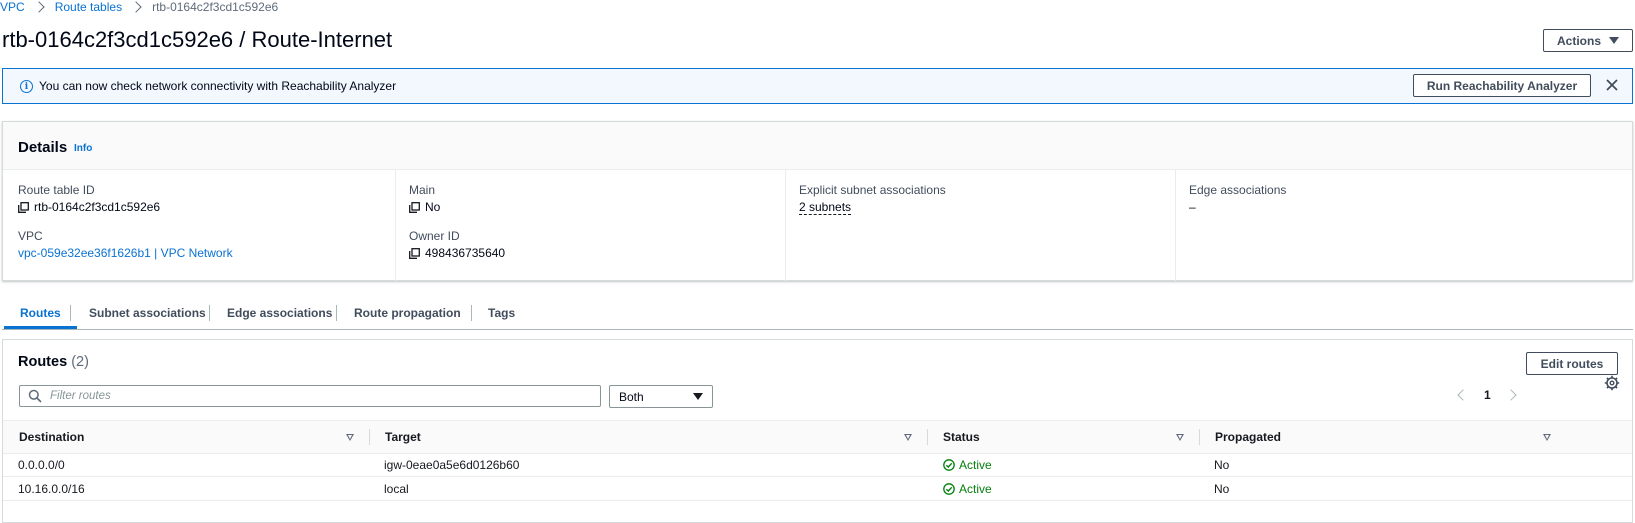  Describe the element at coordinates (1192, 207) in the screenshot. I see `edge-associations-value: –` at that location.